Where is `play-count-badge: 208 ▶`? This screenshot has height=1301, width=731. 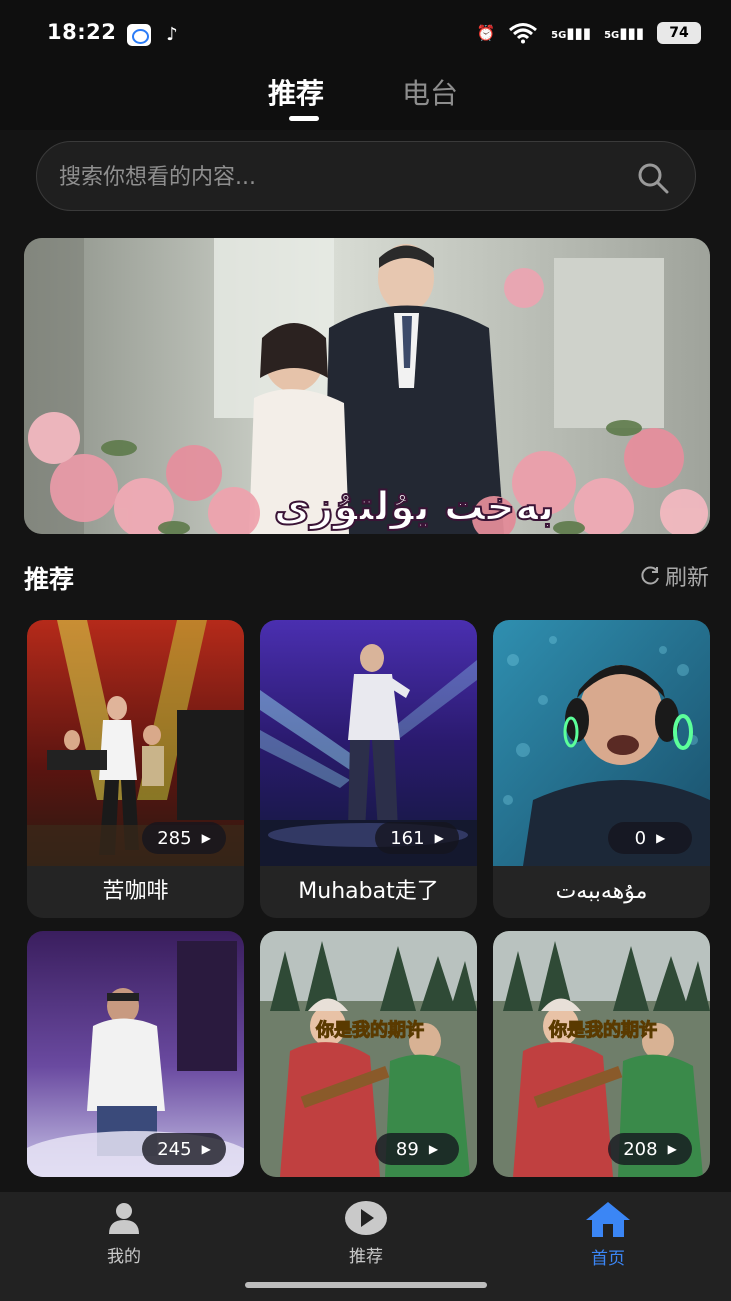
play-count-badge: 208 ▶ is located at coordinates (650, 1149).